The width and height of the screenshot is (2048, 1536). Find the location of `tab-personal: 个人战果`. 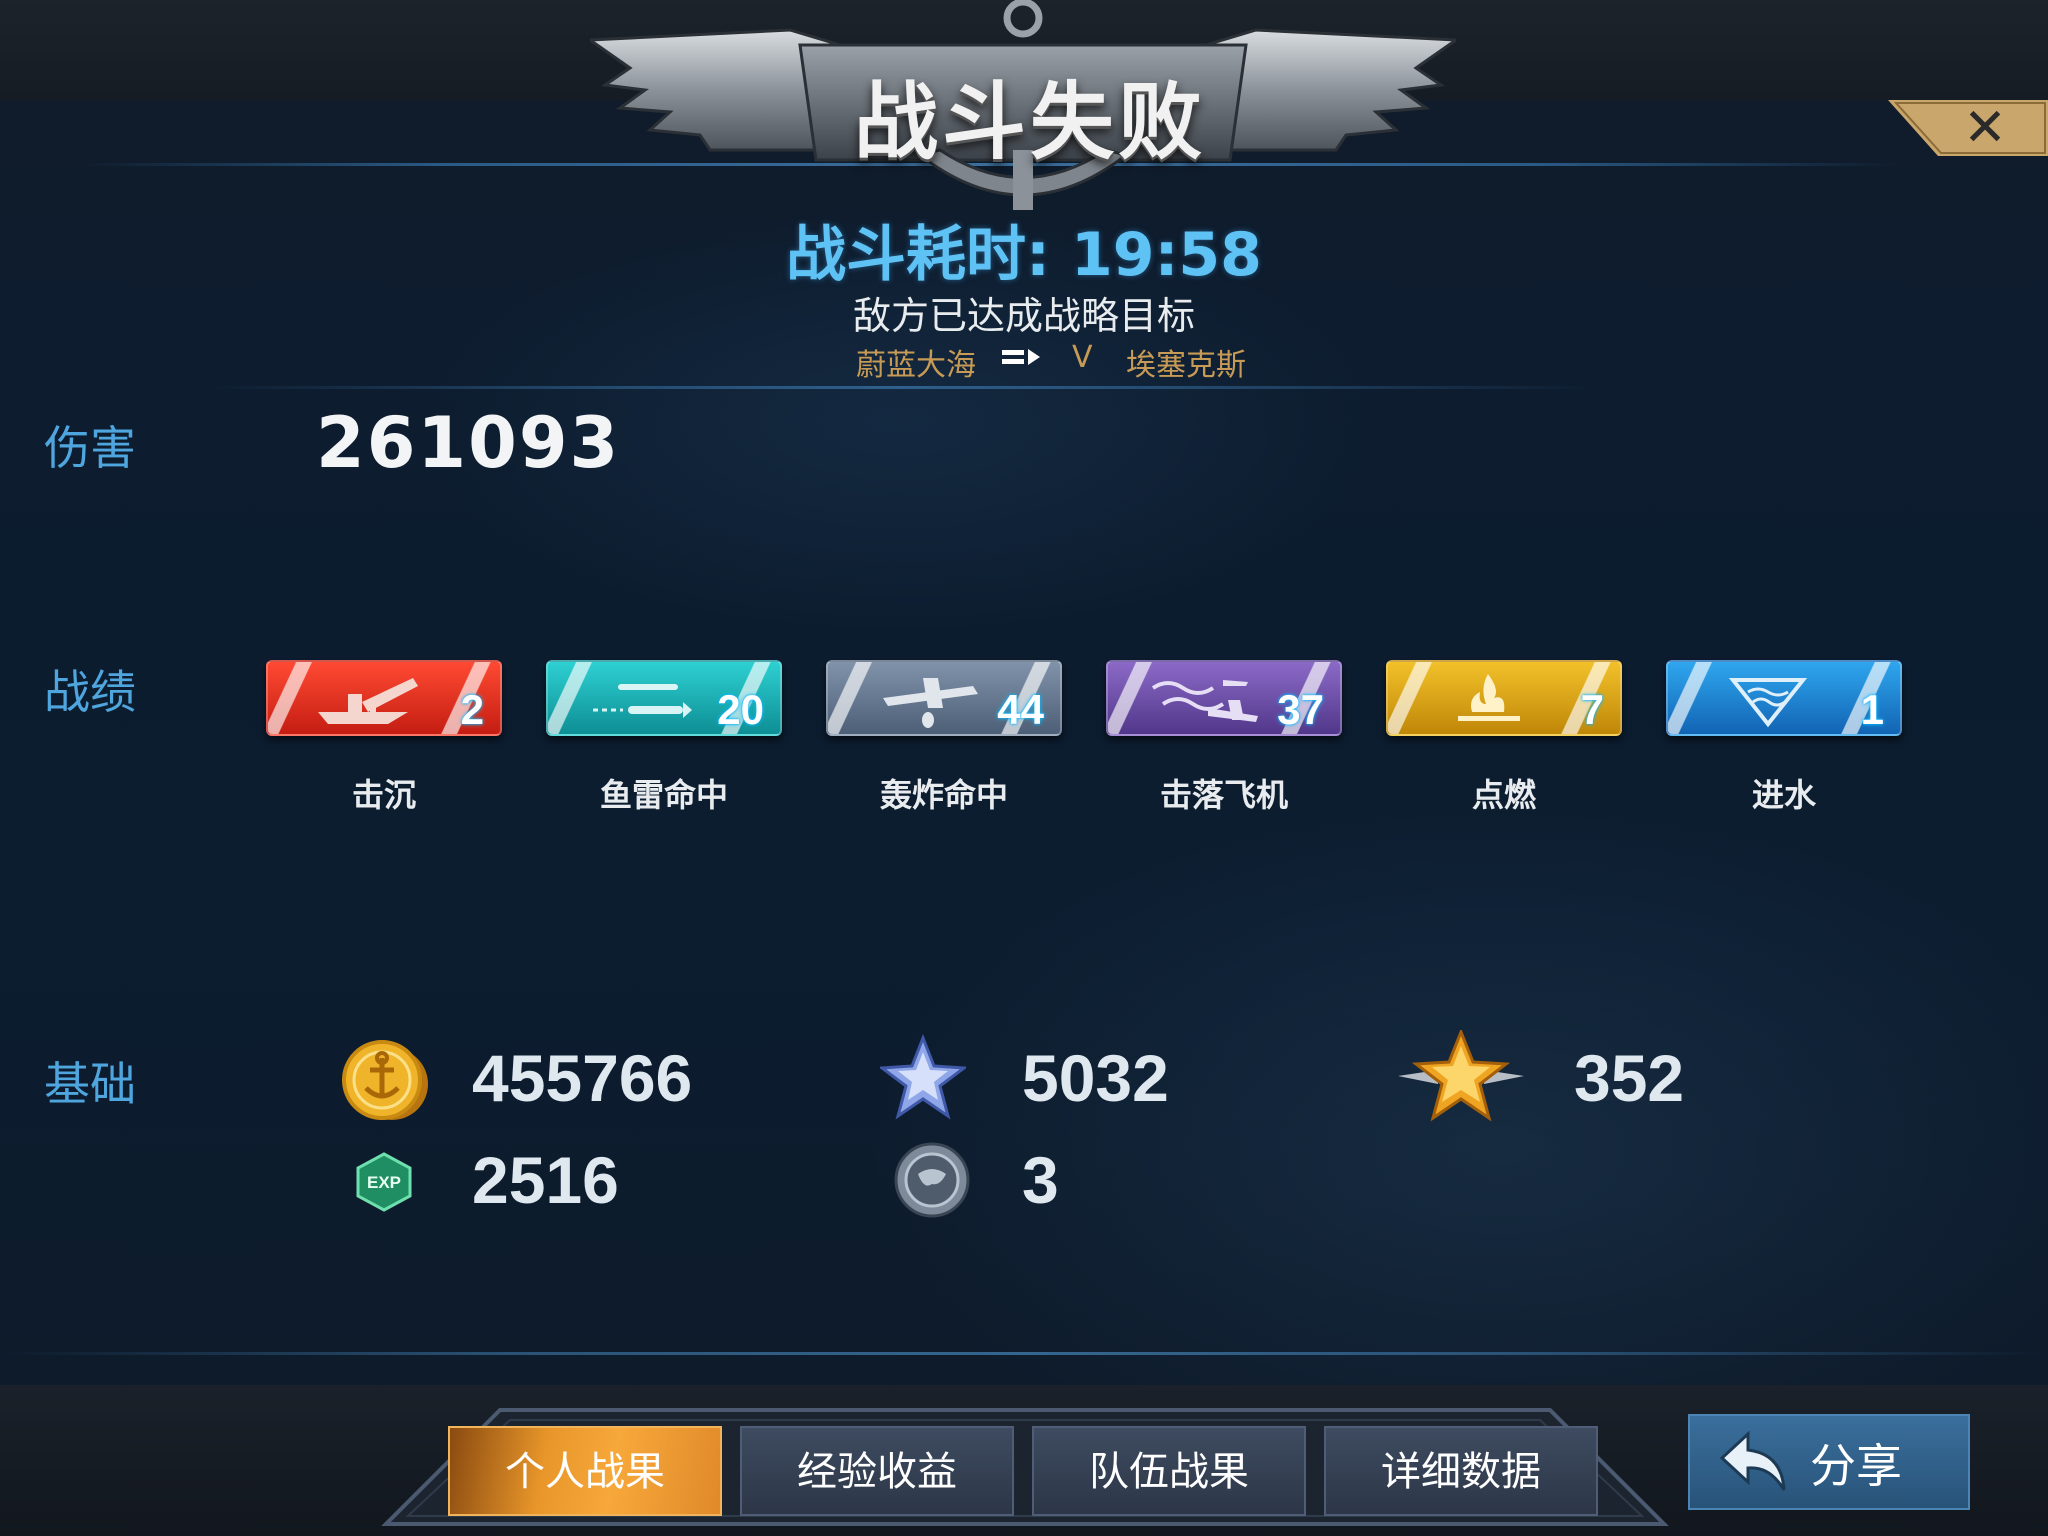

tab-personal: 个人战果 is located at coordinates (585, 1471).